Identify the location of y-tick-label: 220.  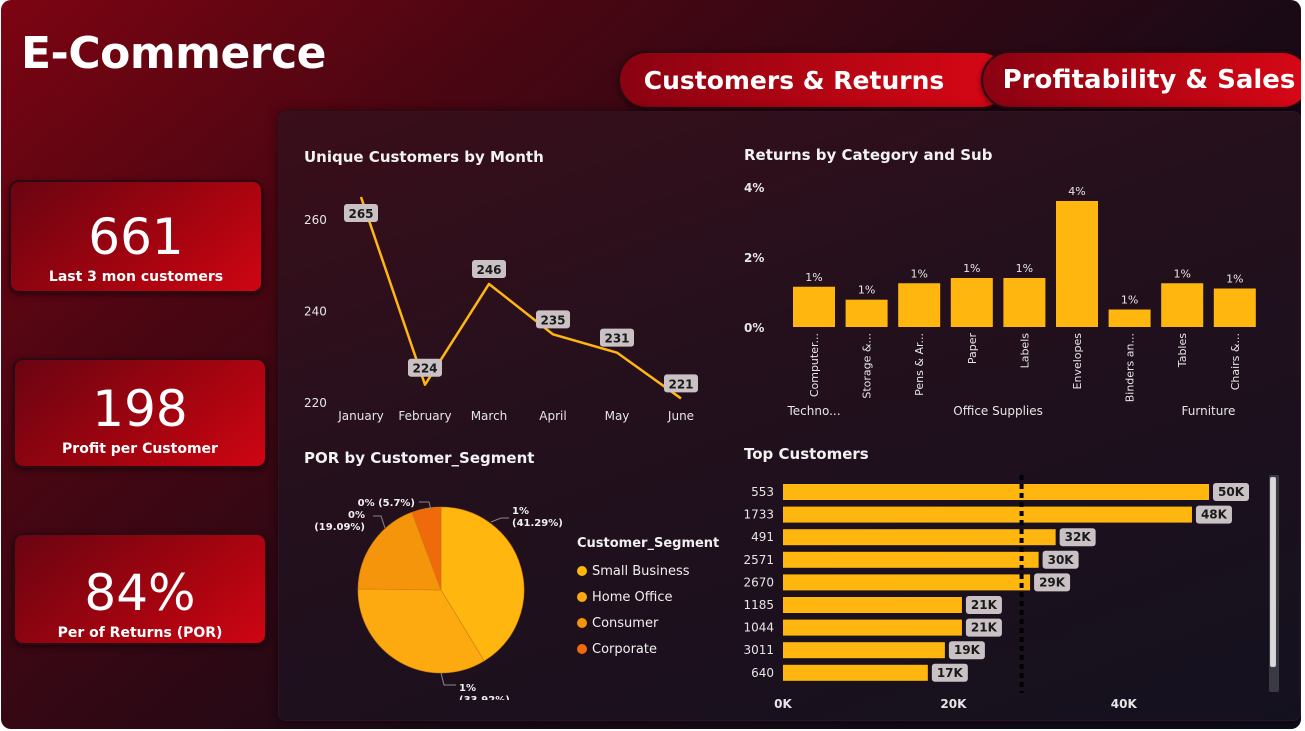
(315, 403).